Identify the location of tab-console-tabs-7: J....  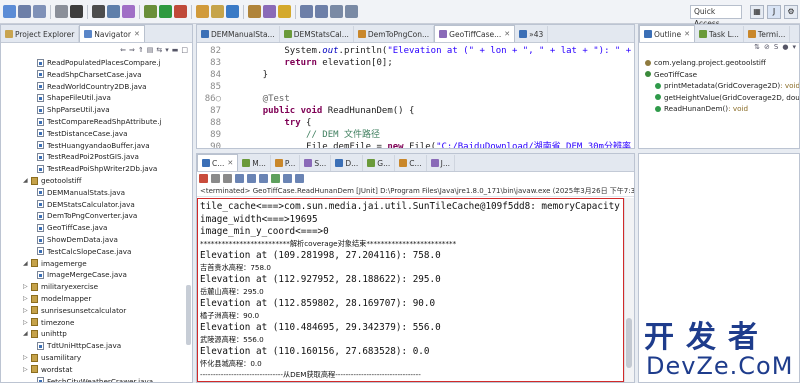
(441, 163).